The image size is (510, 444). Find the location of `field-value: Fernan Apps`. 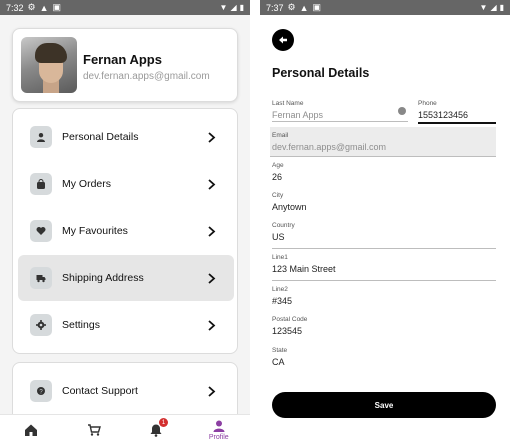

field-value: Fernan Apps is located at coordinates (298, 115).